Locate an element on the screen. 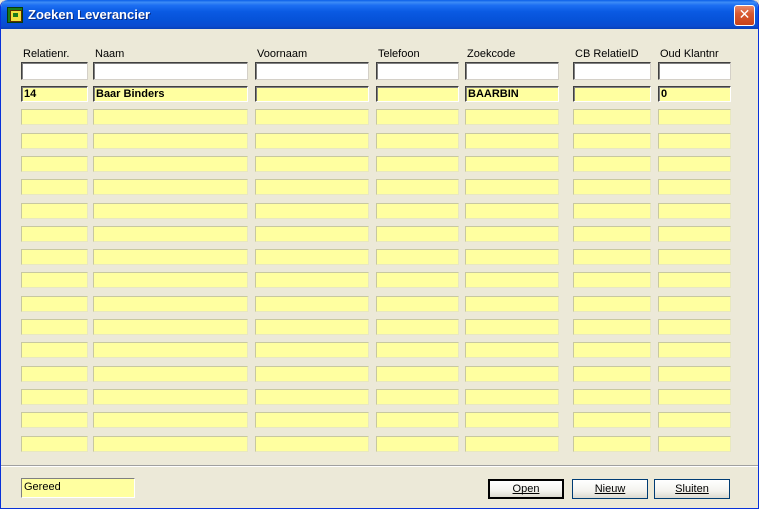 The image size is (759, 509). open-button: Open is located at coordinates (526, 489).